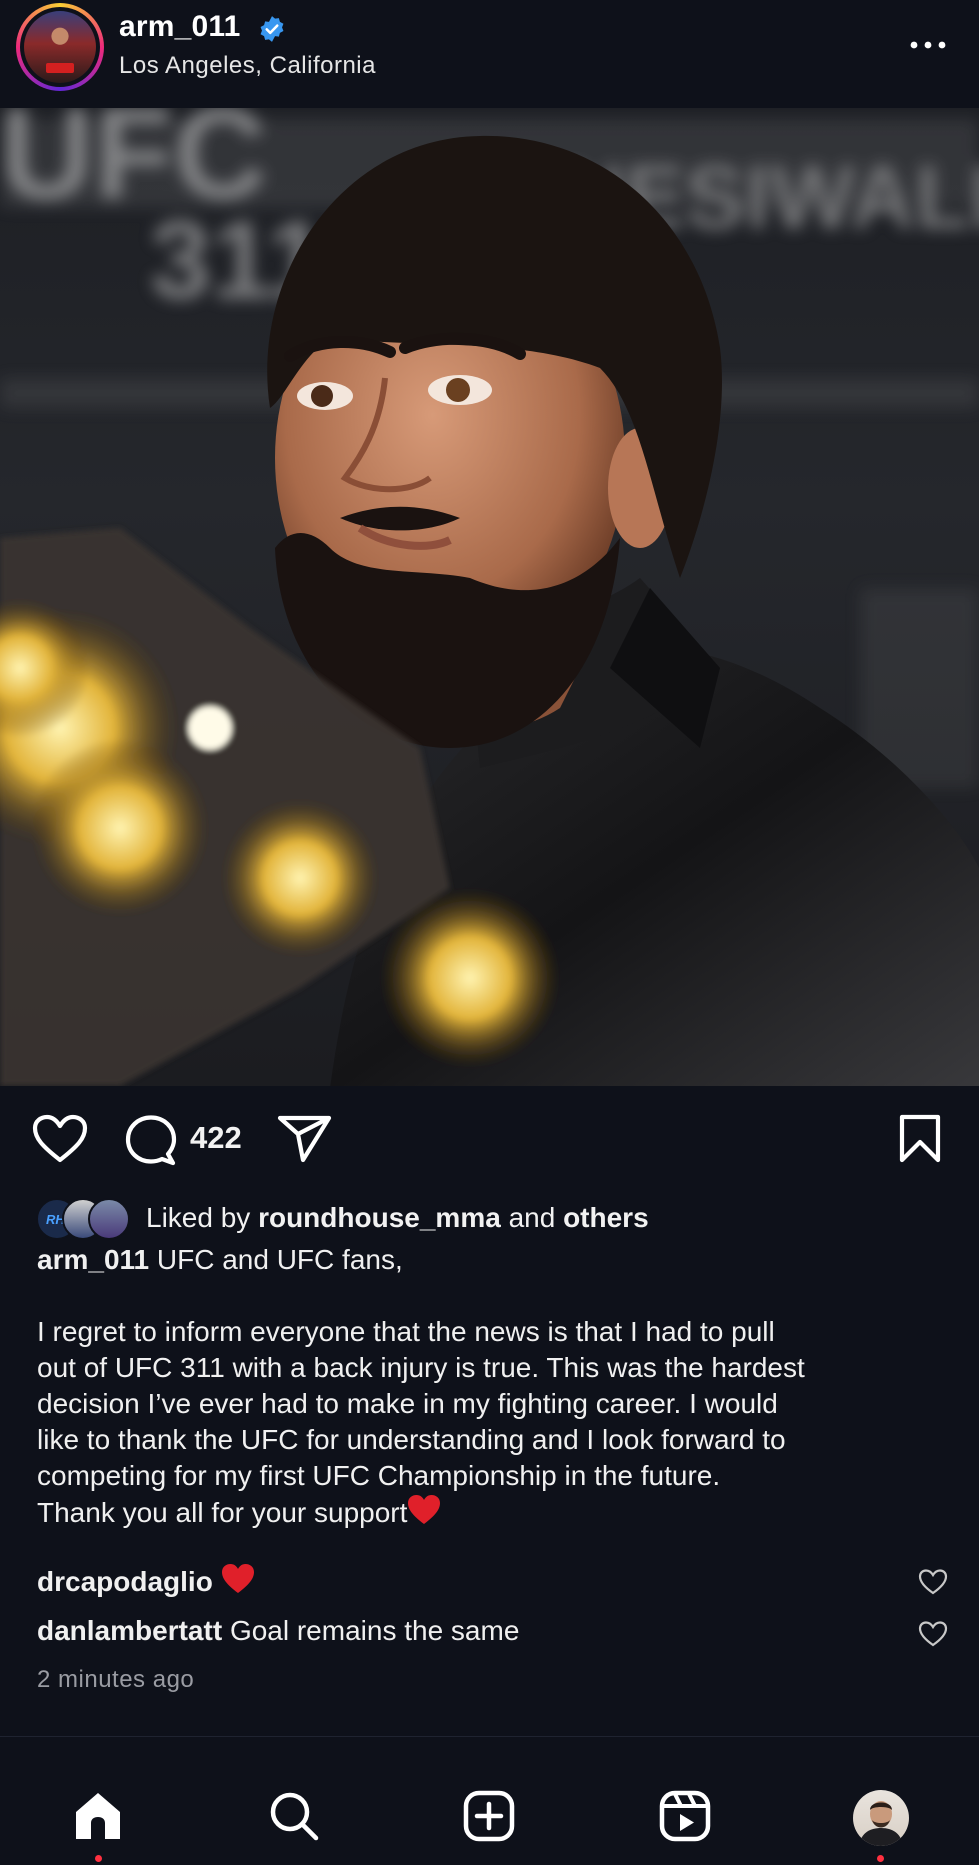 The height and width of the screenshot is (1865, 979). I want to click on caption-line: Thank you all for your support, so click(222, 1512).